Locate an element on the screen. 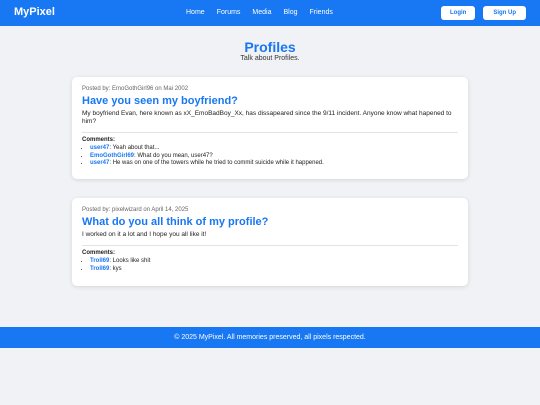 The height and width of the screenshot is (405, 540). brand-logo: MyPixel is located at coordinates (34, 12).